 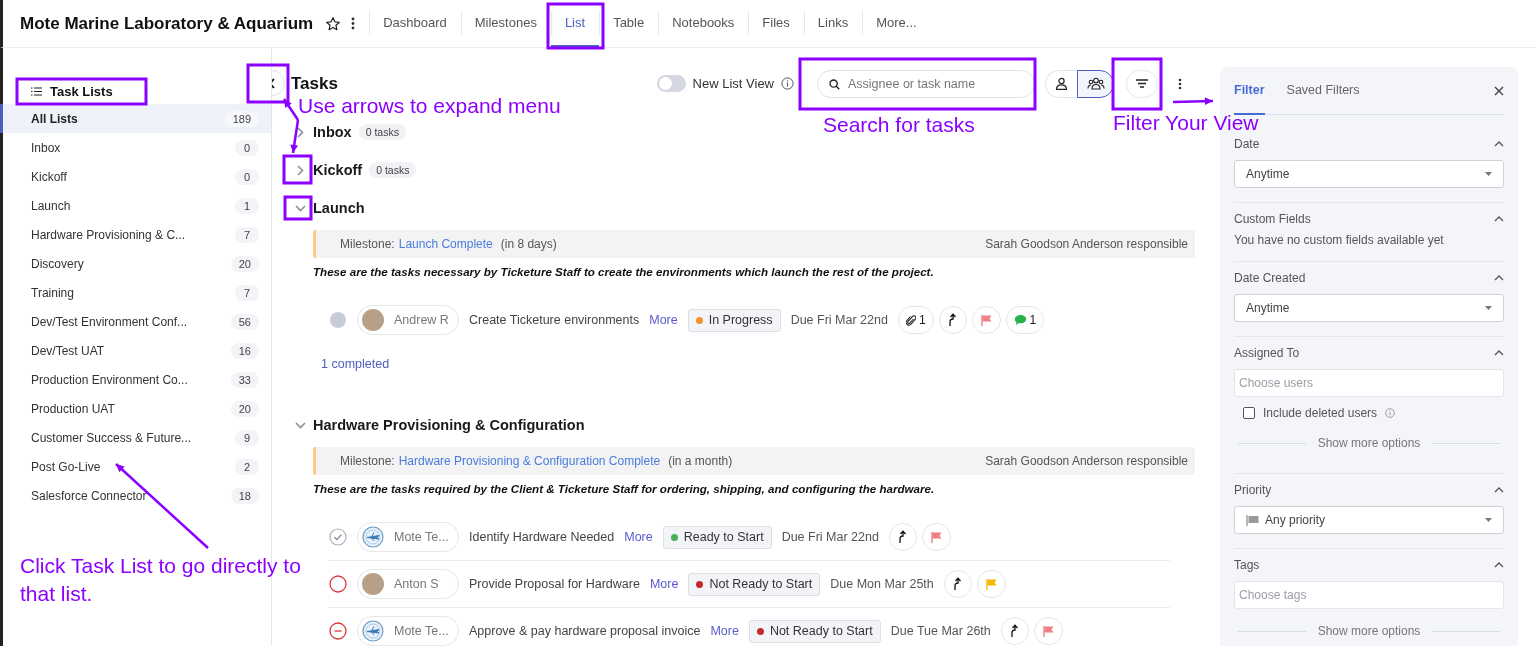 I want to click on count-badge: 2, so click(x=247, y=466).